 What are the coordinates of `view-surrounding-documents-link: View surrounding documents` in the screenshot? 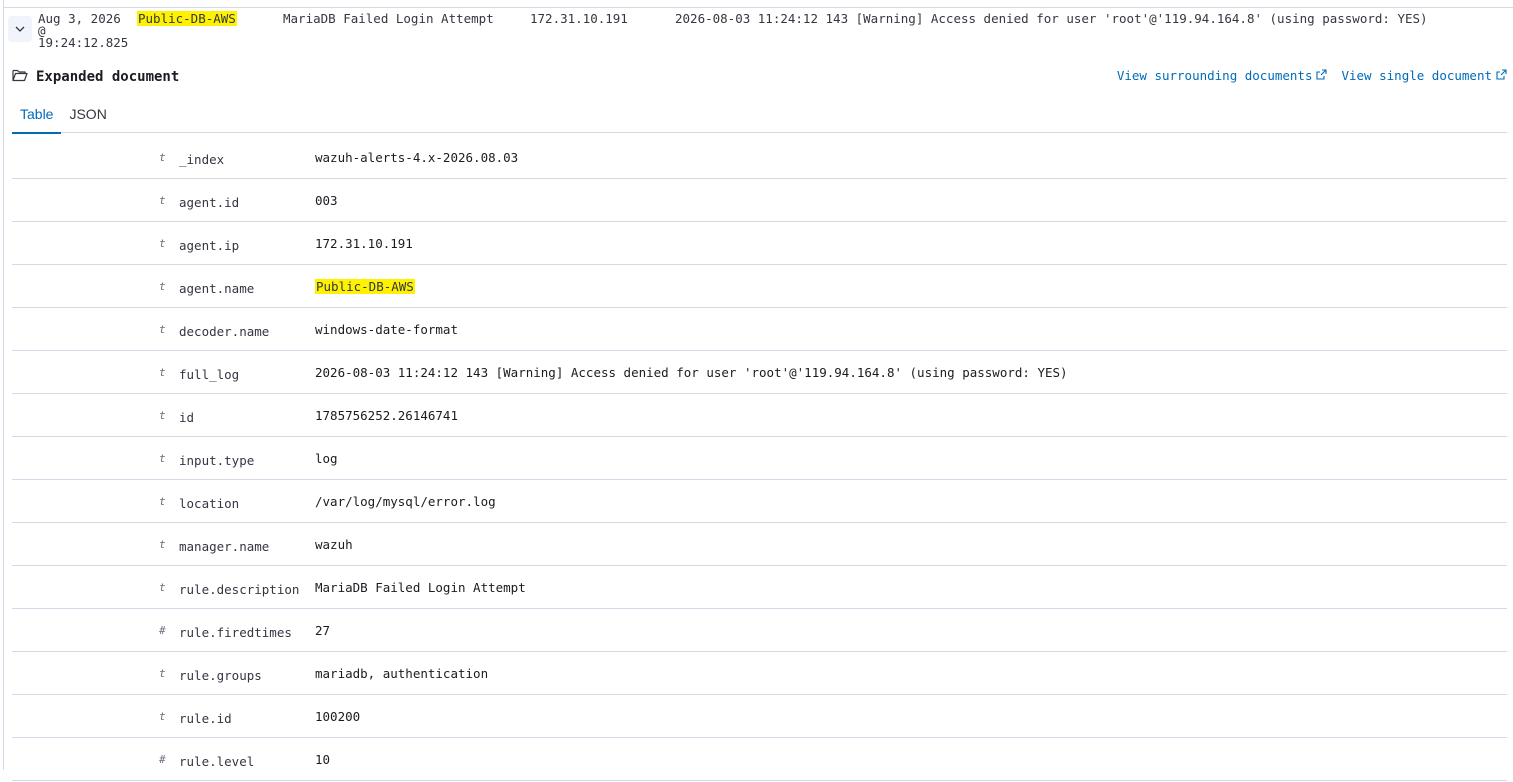 It's located at (1222, 75).